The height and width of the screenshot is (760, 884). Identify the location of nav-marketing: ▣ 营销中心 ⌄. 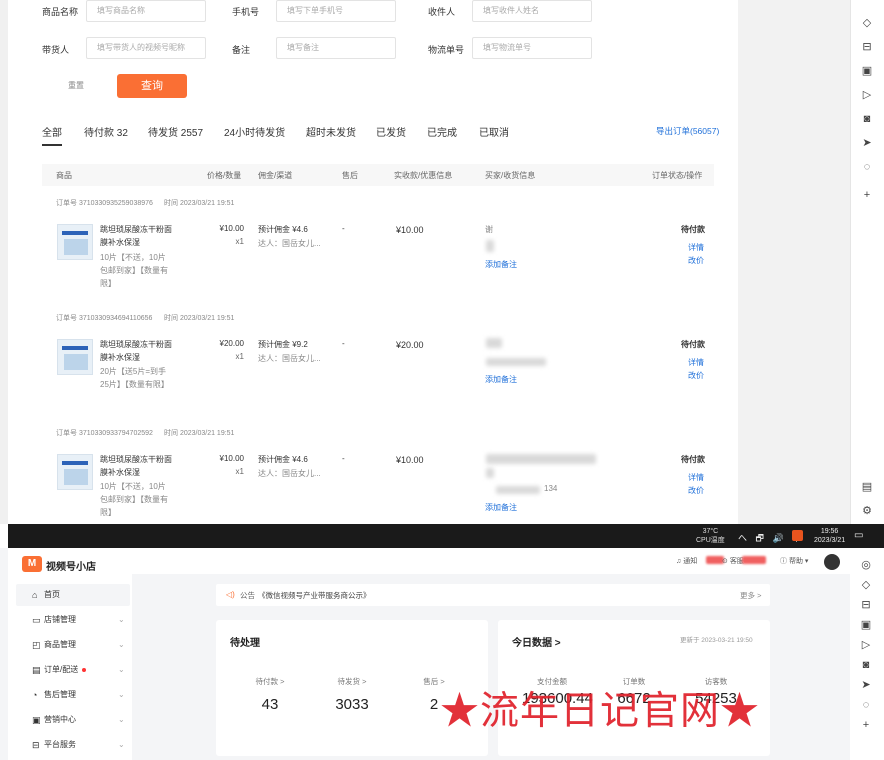
(73, 720).